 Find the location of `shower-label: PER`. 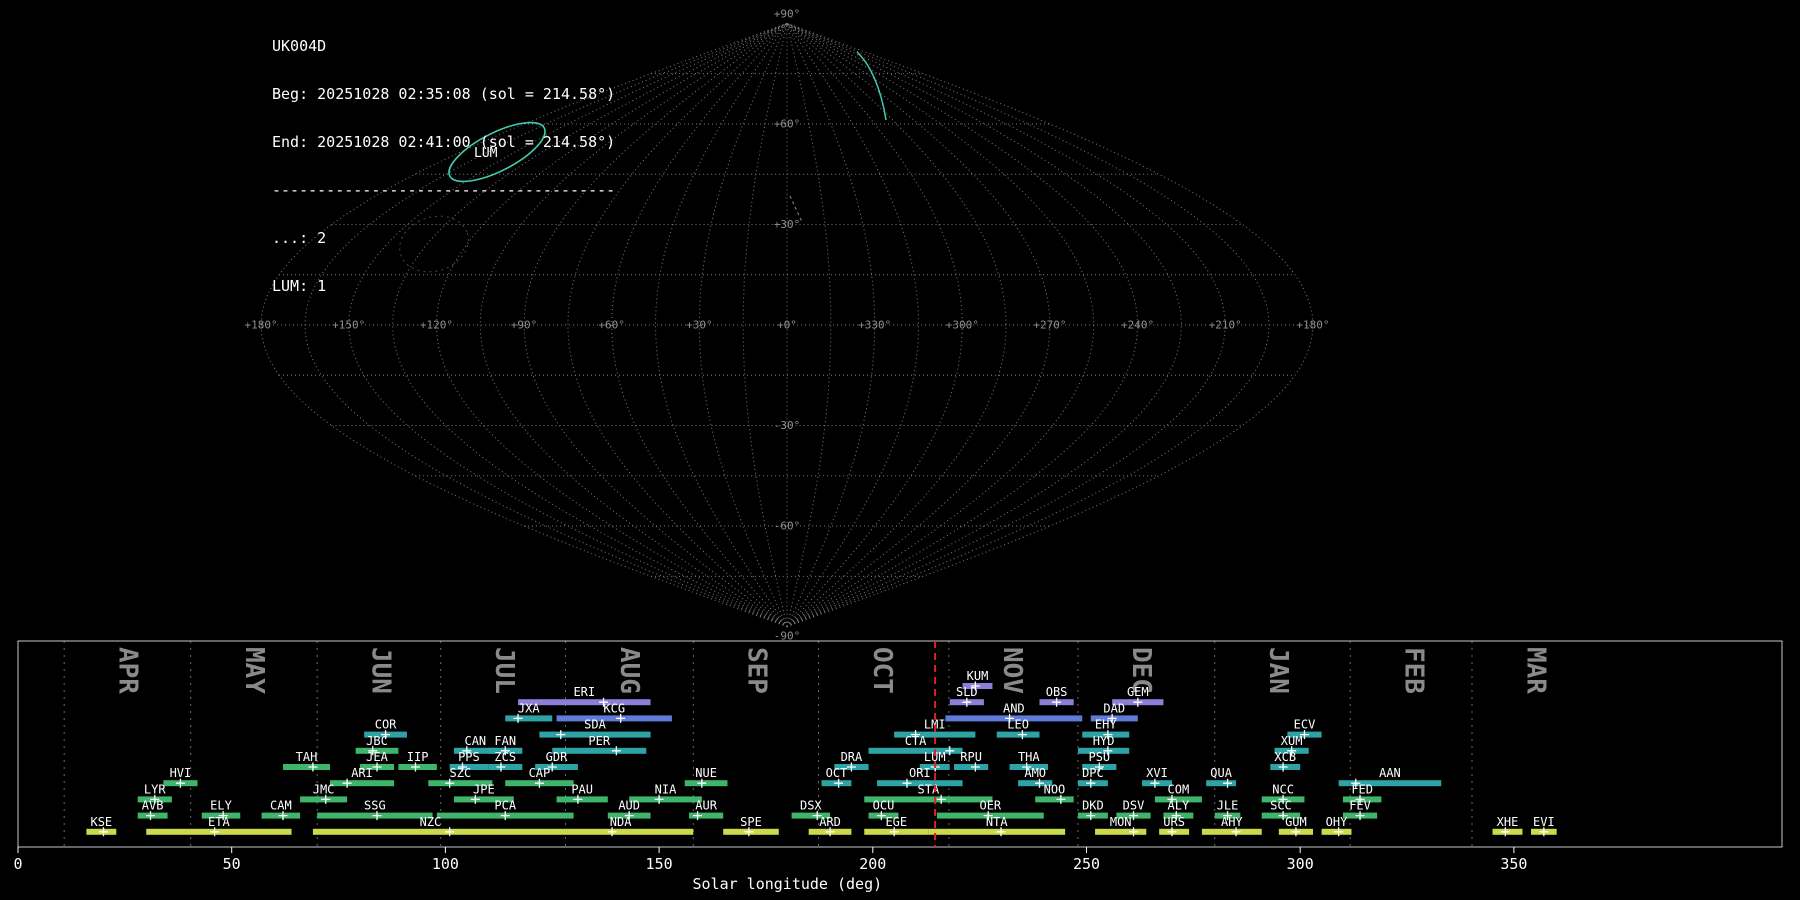

shower-label: PER is located at coordinates (599, 741).